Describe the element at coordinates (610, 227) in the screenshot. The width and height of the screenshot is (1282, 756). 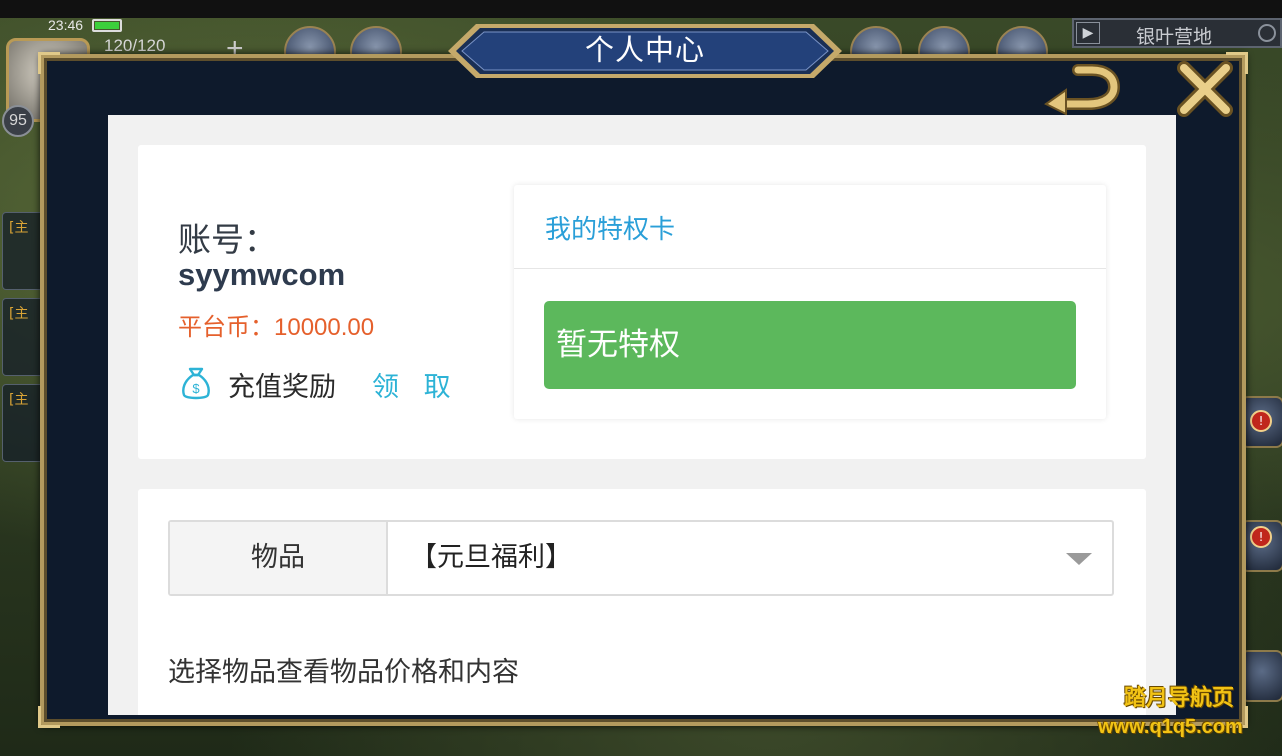
I see `privilege-title: 我的特权卡` at that location.